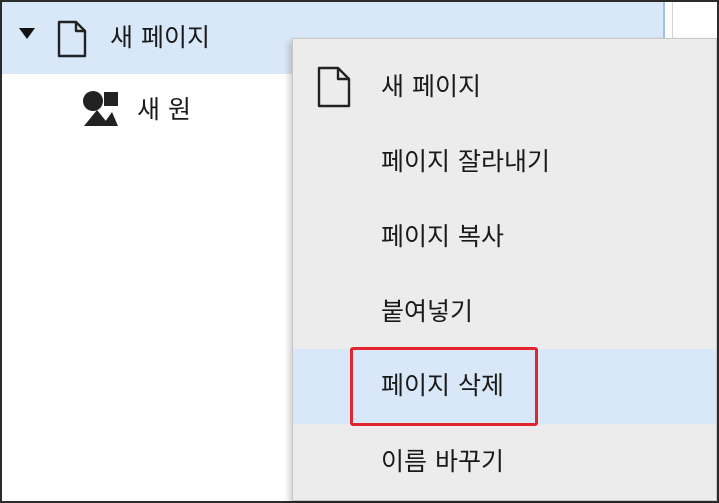 The image size is (719, 503). Describe the element at coordinates (444, 386) in the screenshot. I see `annotation-highlight-box` at that location.